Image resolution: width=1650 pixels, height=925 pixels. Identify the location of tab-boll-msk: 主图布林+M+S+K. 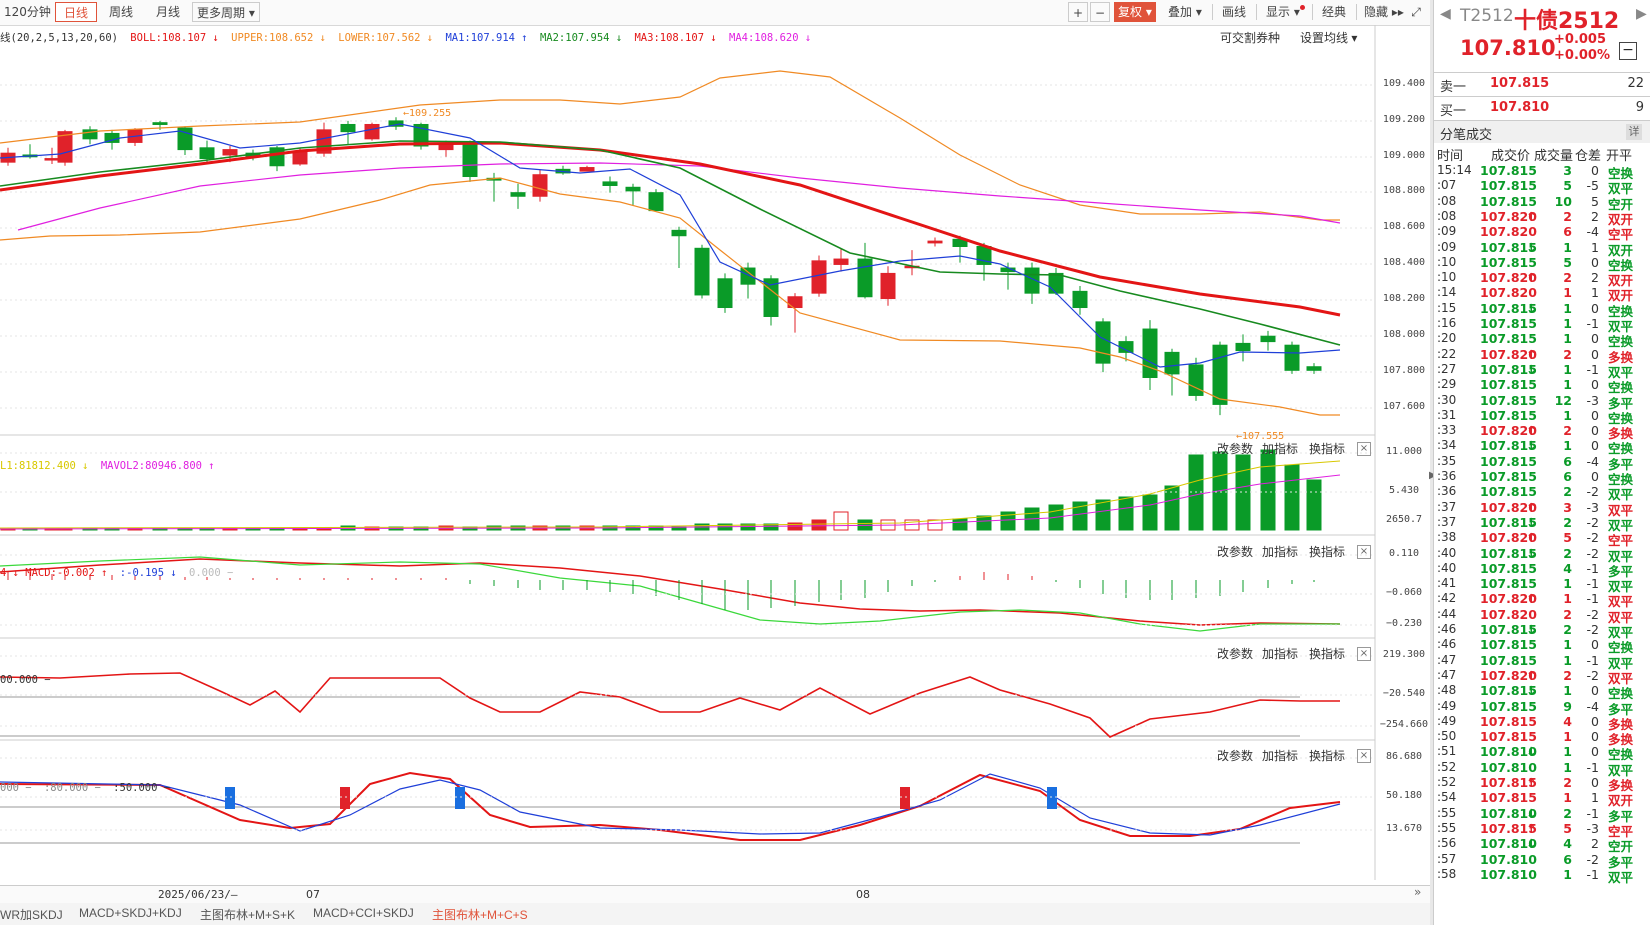
(247, 914).